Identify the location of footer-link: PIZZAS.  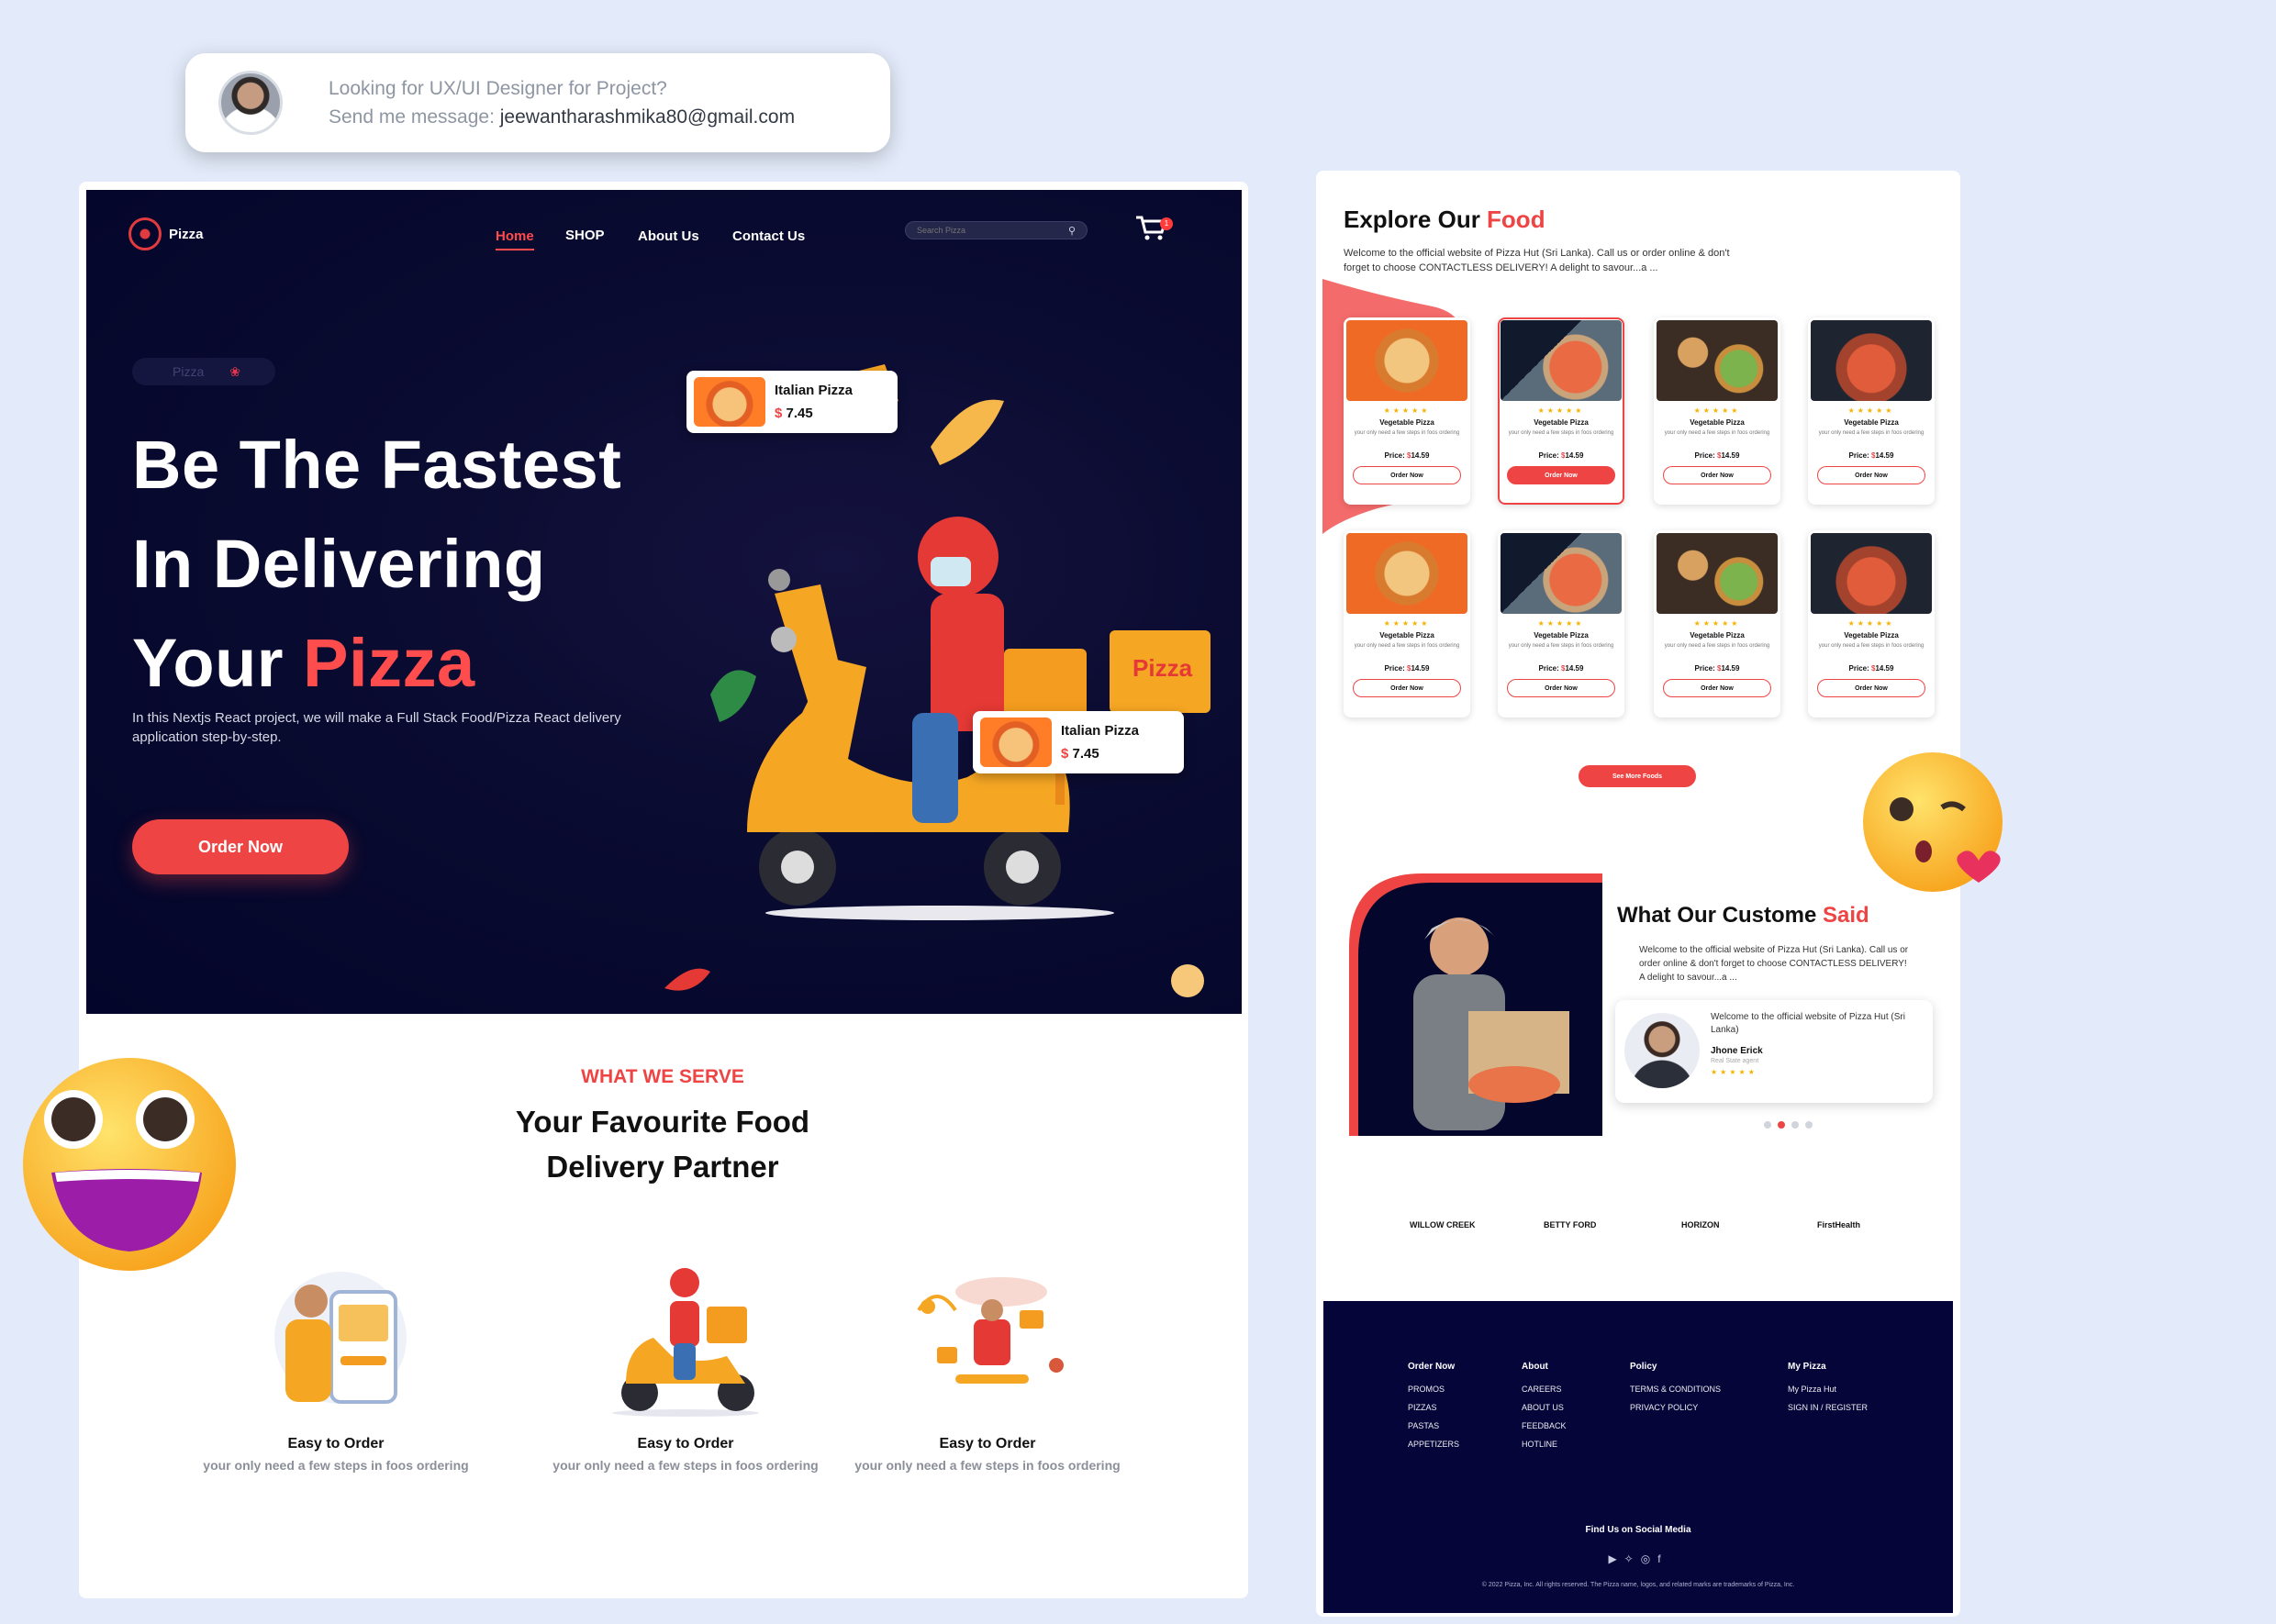
(1433, 1407).